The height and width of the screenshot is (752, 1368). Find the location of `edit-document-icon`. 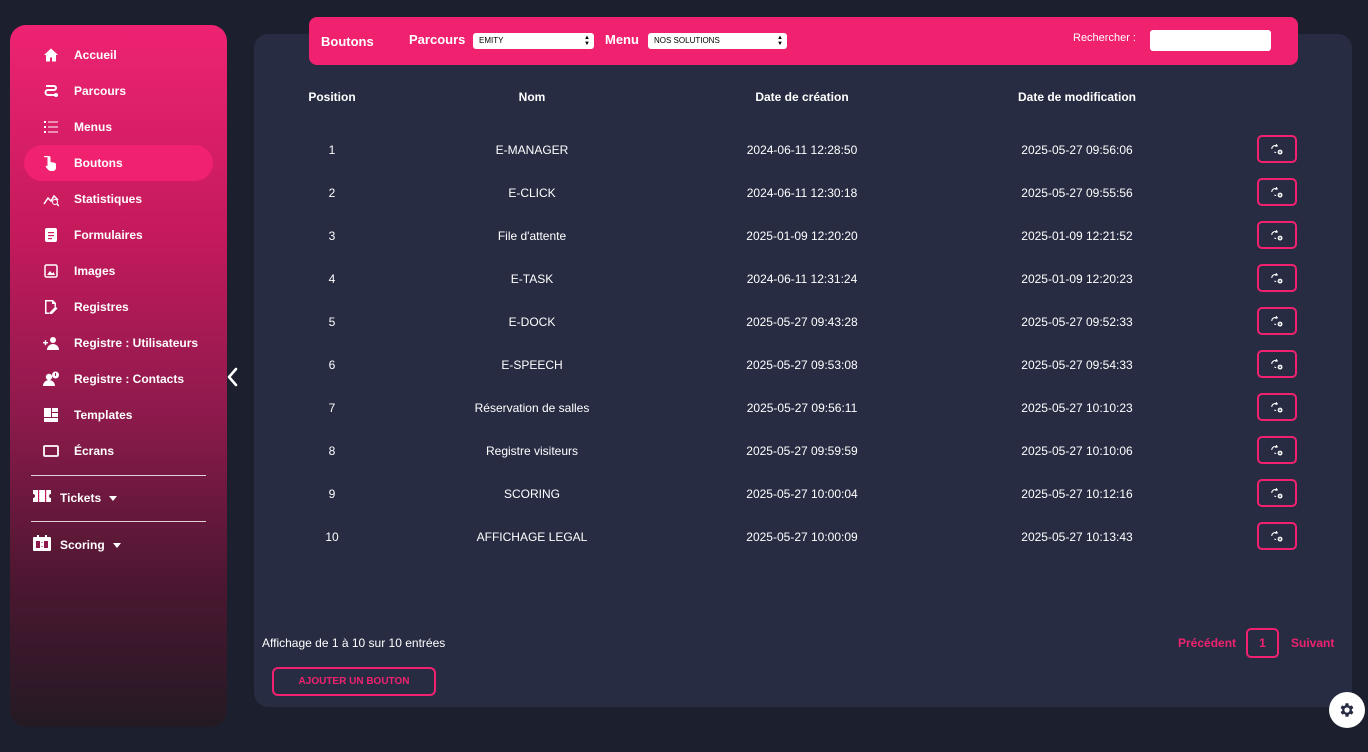

edit-document-icon is located at coordinates (51, 307).